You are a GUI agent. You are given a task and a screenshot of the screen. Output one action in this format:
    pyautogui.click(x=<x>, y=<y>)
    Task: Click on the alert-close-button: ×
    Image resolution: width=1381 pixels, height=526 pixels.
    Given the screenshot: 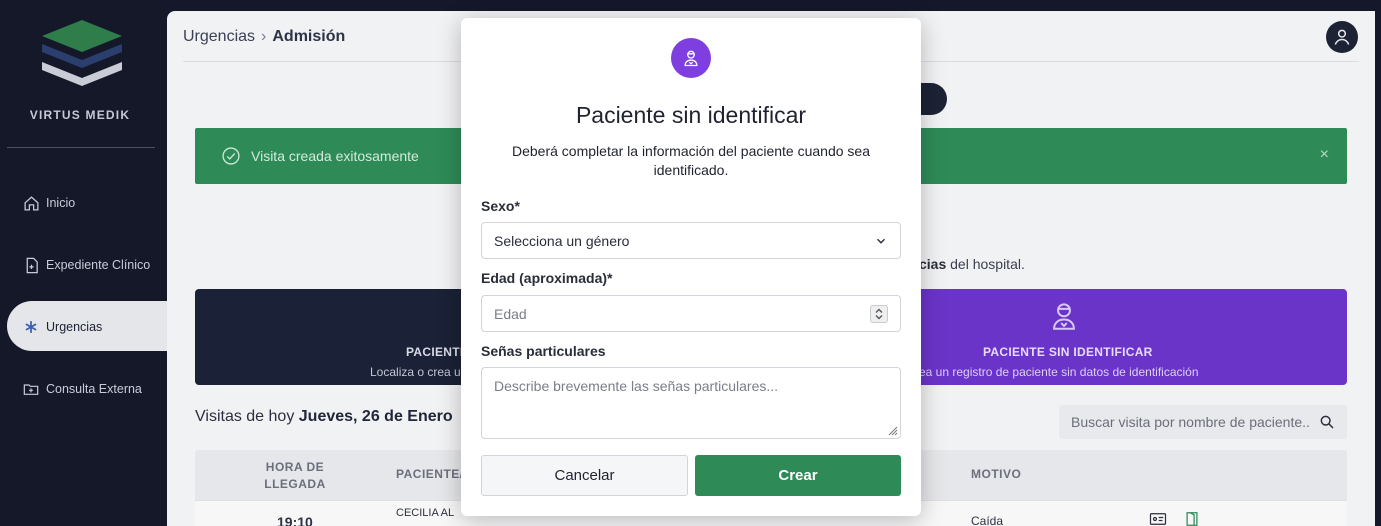 What is the action you would take?
    pyautogui.click(x=1324, y=155)
    